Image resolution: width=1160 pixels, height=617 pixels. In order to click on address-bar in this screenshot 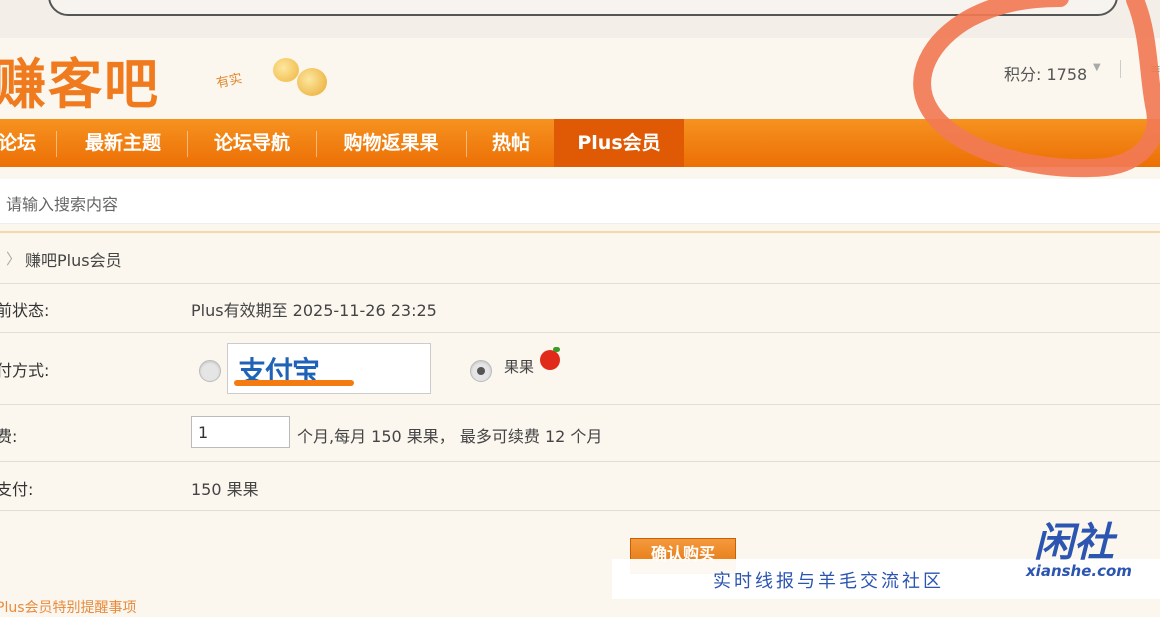, I will do `click(583, 8)`.